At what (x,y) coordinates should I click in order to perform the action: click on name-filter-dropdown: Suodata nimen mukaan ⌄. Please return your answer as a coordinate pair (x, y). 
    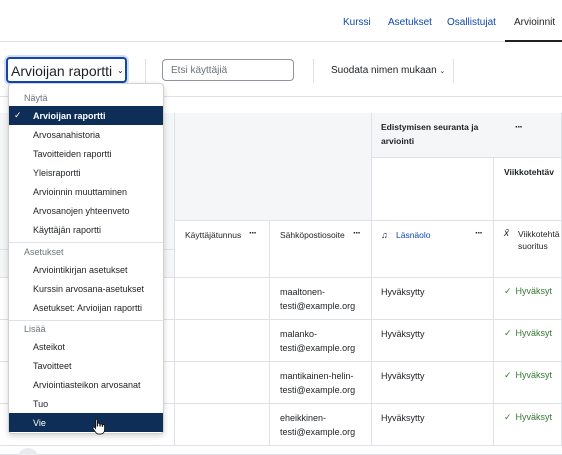
    Looking at the image, I should click on (388, 70).